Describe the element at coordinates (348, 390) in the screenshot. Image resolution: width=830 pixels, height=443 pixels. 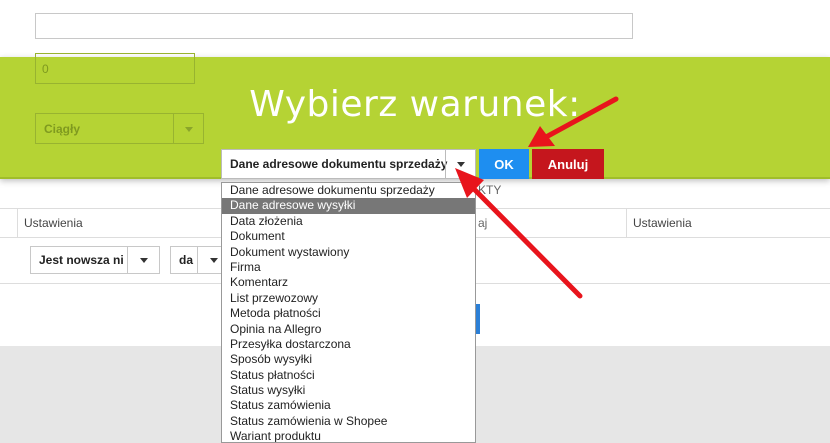
I see `dropdown-option: Status wysyłki` at that location.